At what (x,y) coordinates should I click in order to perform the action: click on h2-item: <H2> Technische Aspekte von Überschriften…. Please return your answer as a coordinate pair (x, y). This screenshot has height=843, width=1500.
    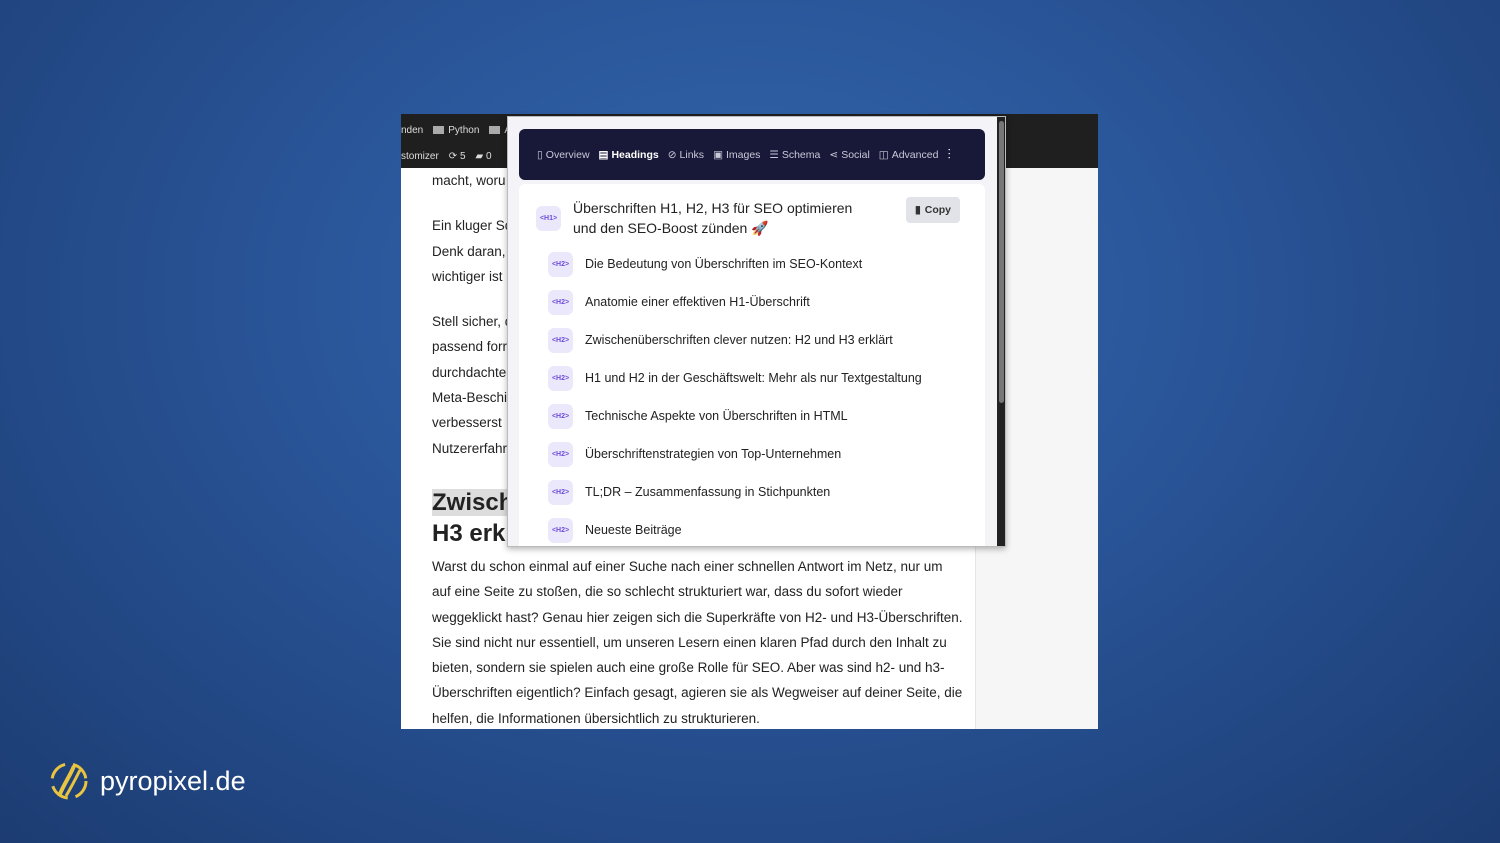
    Looking at the image, I should click on (735, 416).